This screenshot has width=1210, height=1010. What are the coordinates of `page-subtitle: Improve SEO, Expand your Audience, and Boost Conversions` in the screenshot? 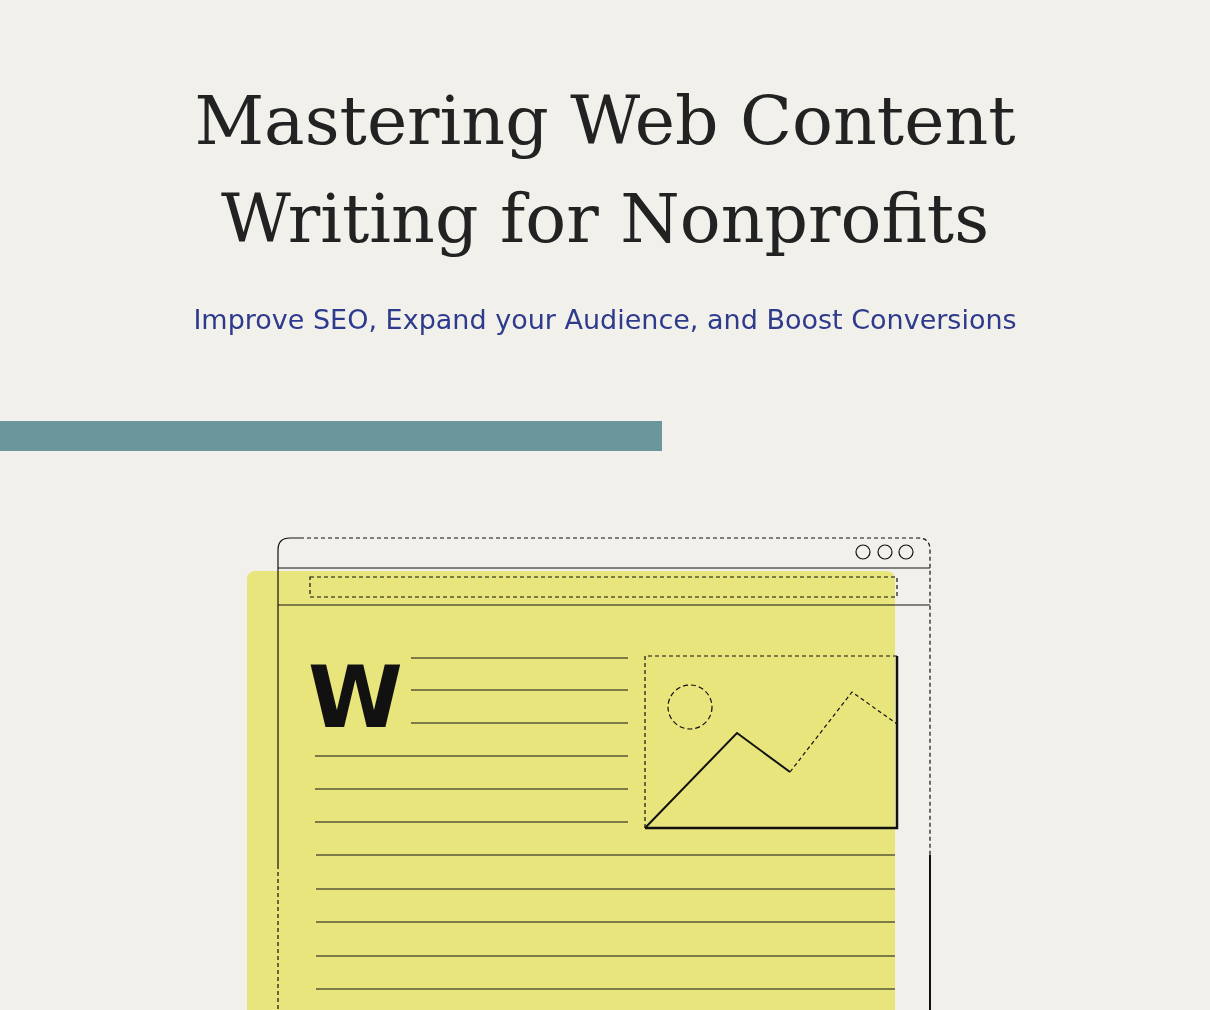 It's located at (605, 319).